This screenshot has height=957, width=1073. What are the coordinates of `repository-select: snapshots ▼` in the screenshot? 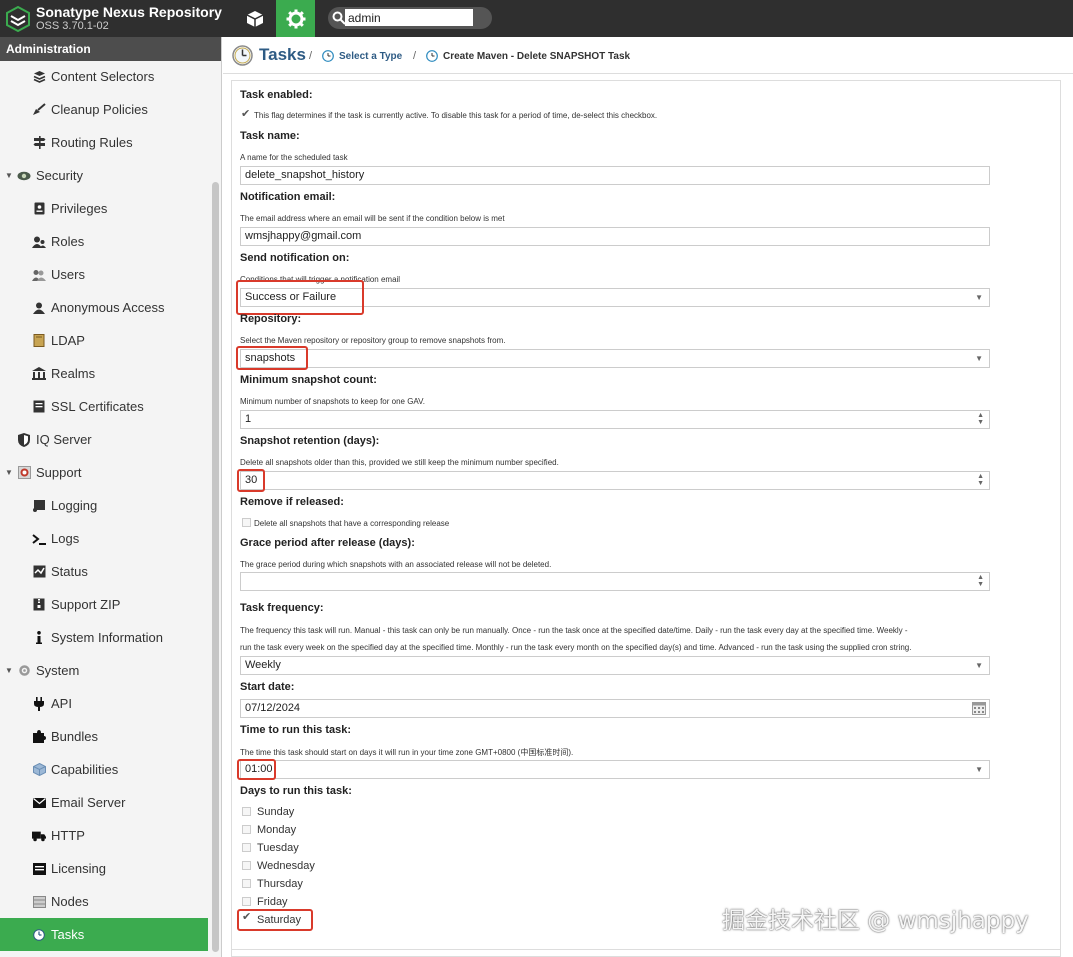 It's located at (615, 358).